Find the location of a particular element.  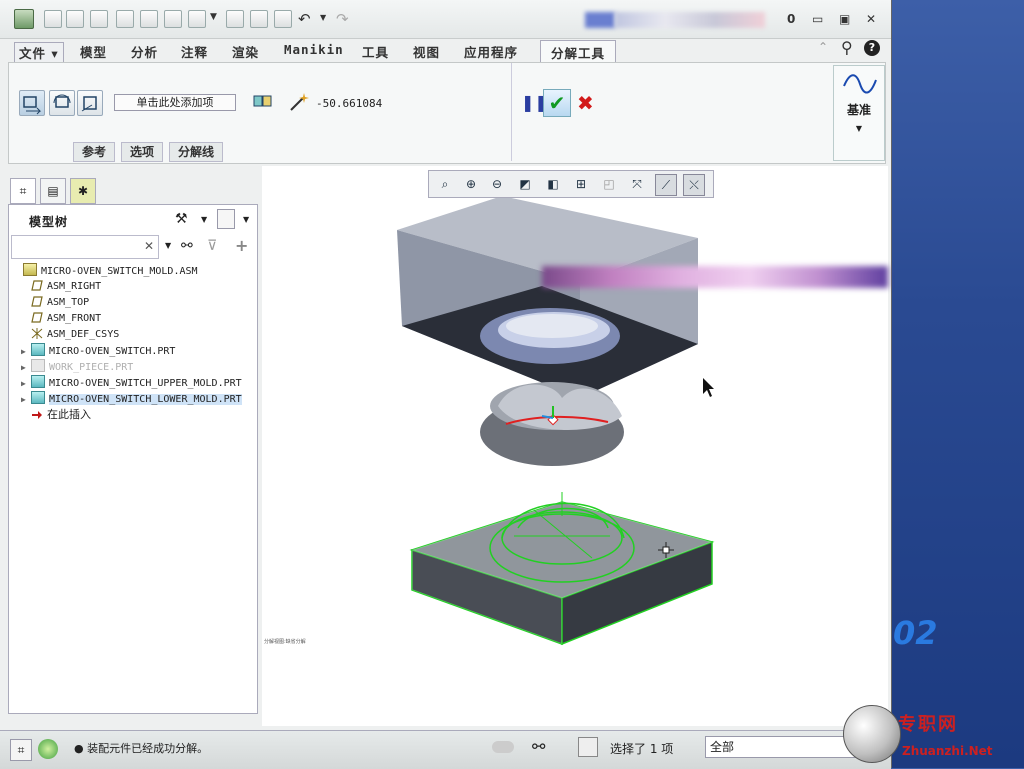

selection-filter-select: 全部 is located at coordinates (781, 747).